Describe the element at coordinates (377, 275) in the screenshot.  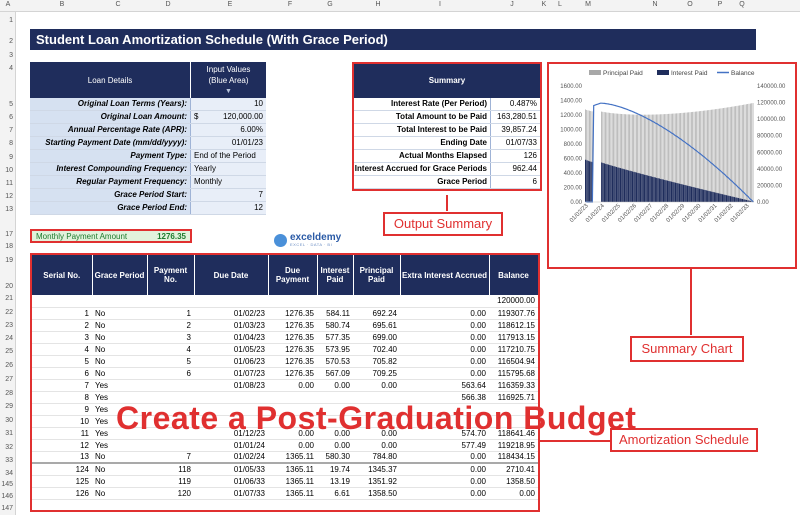
I see `table-header: Principal Paid` at that location.